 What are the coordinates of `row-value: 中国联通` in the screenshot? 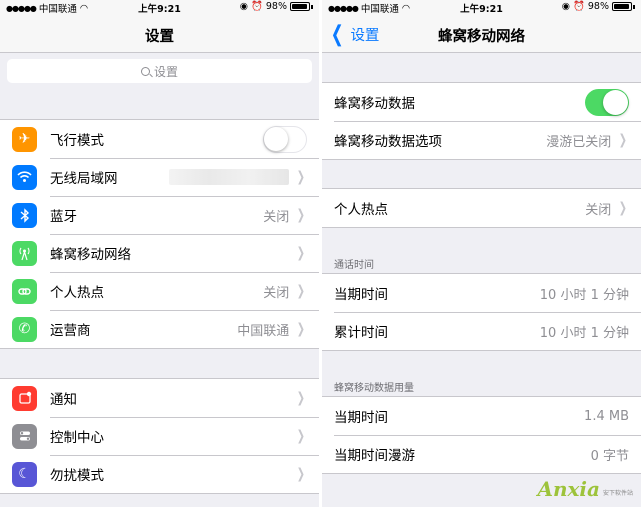 It's located at (263, 331).